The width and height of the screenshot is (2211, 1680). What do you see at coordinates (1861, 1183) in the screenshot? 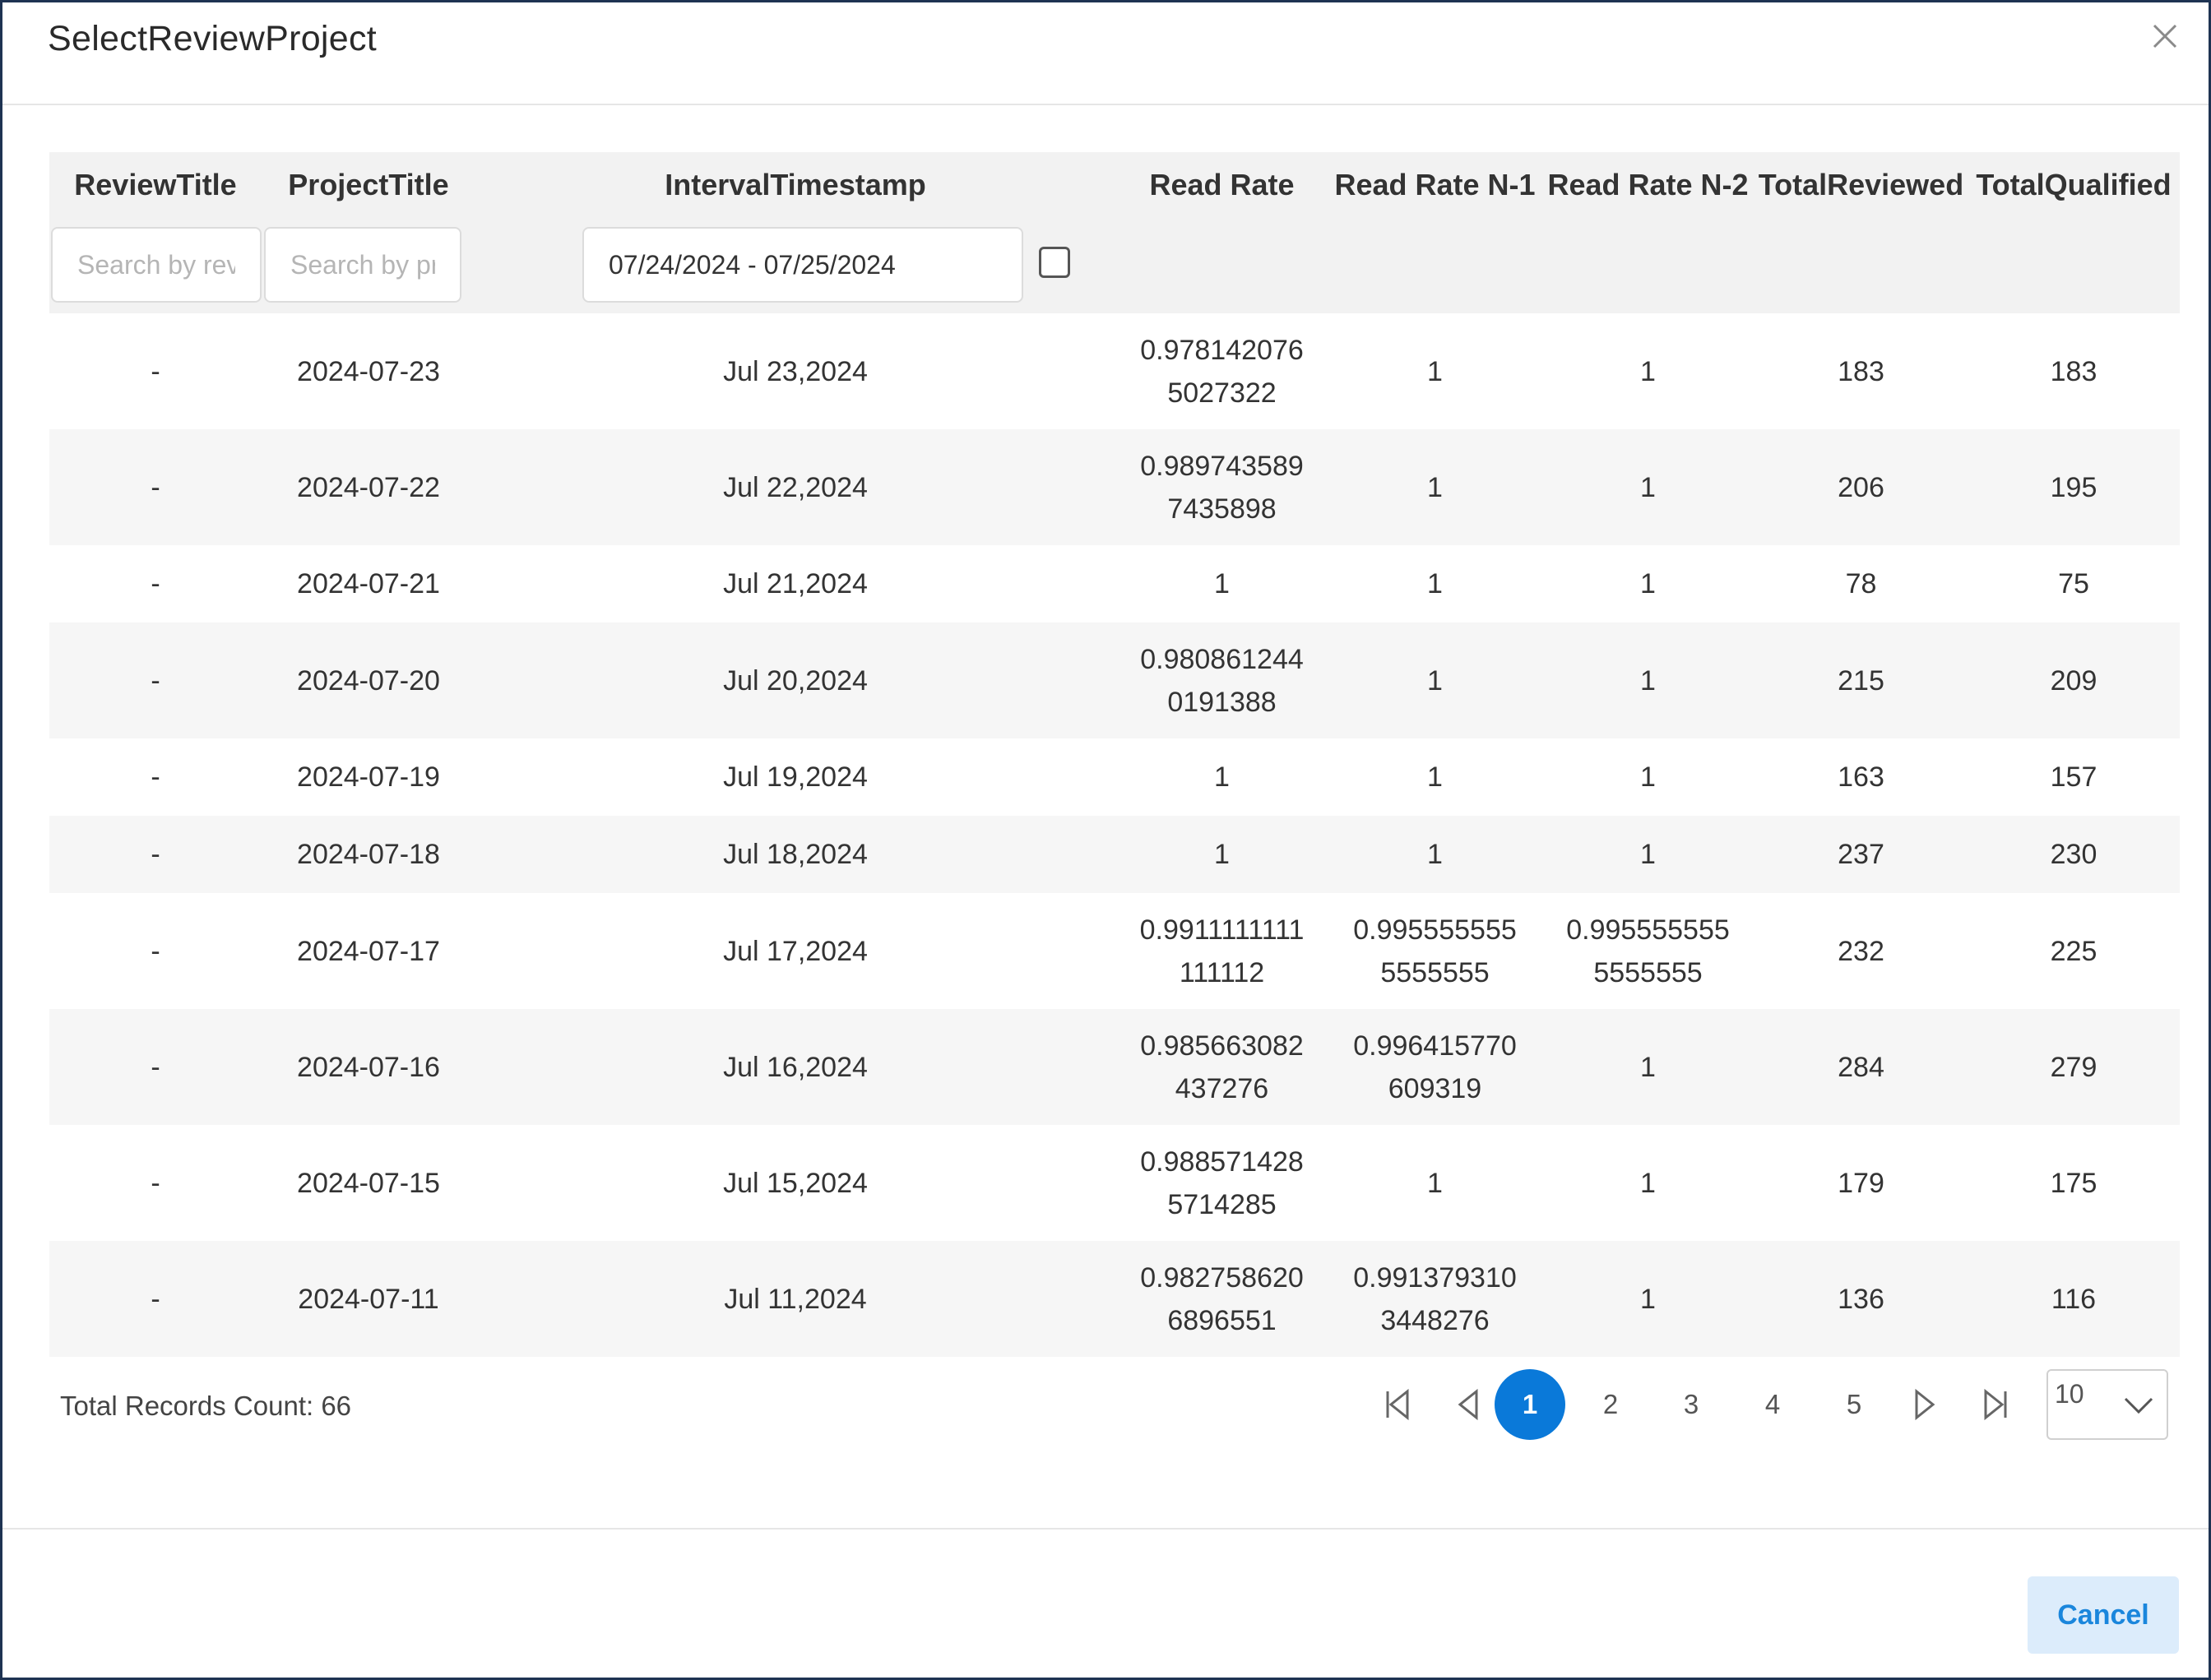
I see `cell-value: 179` at bounding box center [1861, 1183].